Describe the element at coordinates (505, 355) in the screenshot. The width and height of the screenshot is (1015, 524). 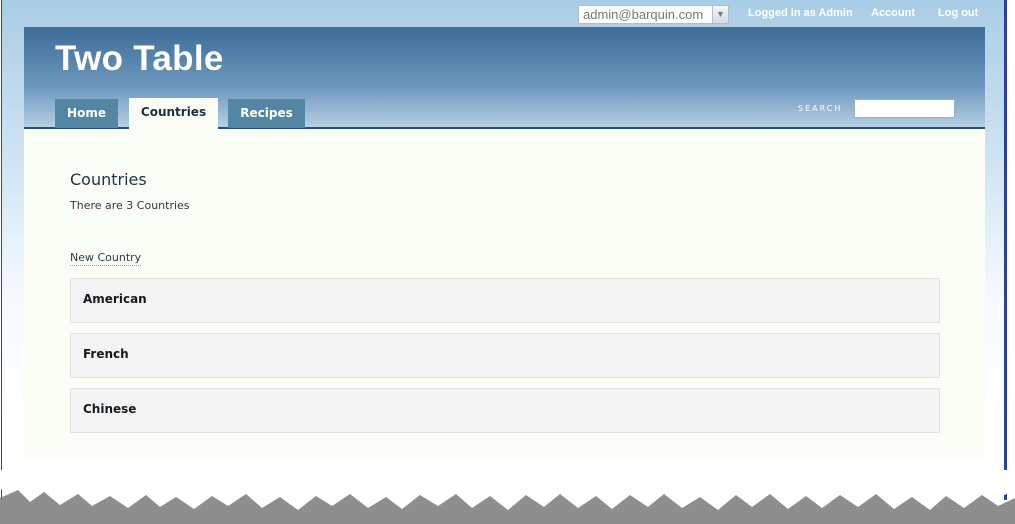
I see `list-item: French` at that location.